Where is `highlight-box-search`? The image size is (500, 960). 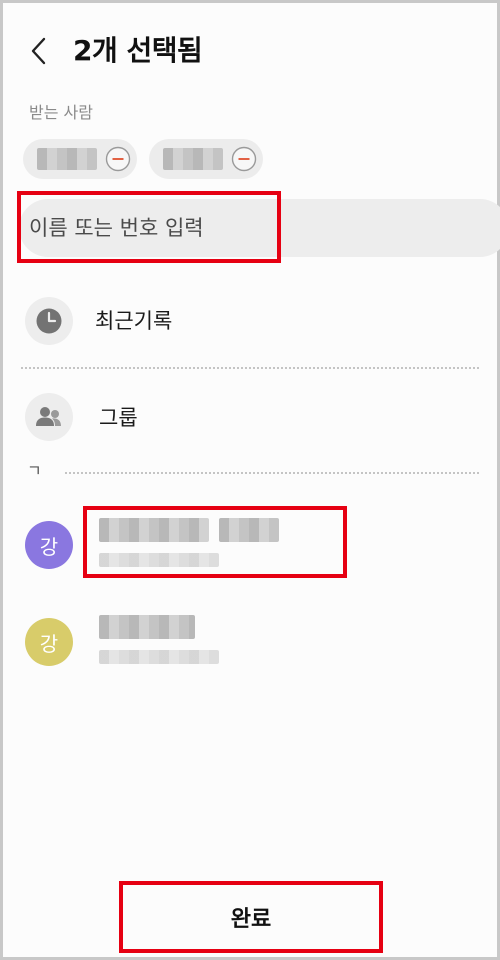 highlight-box-search is located at coordinates (149, 227).